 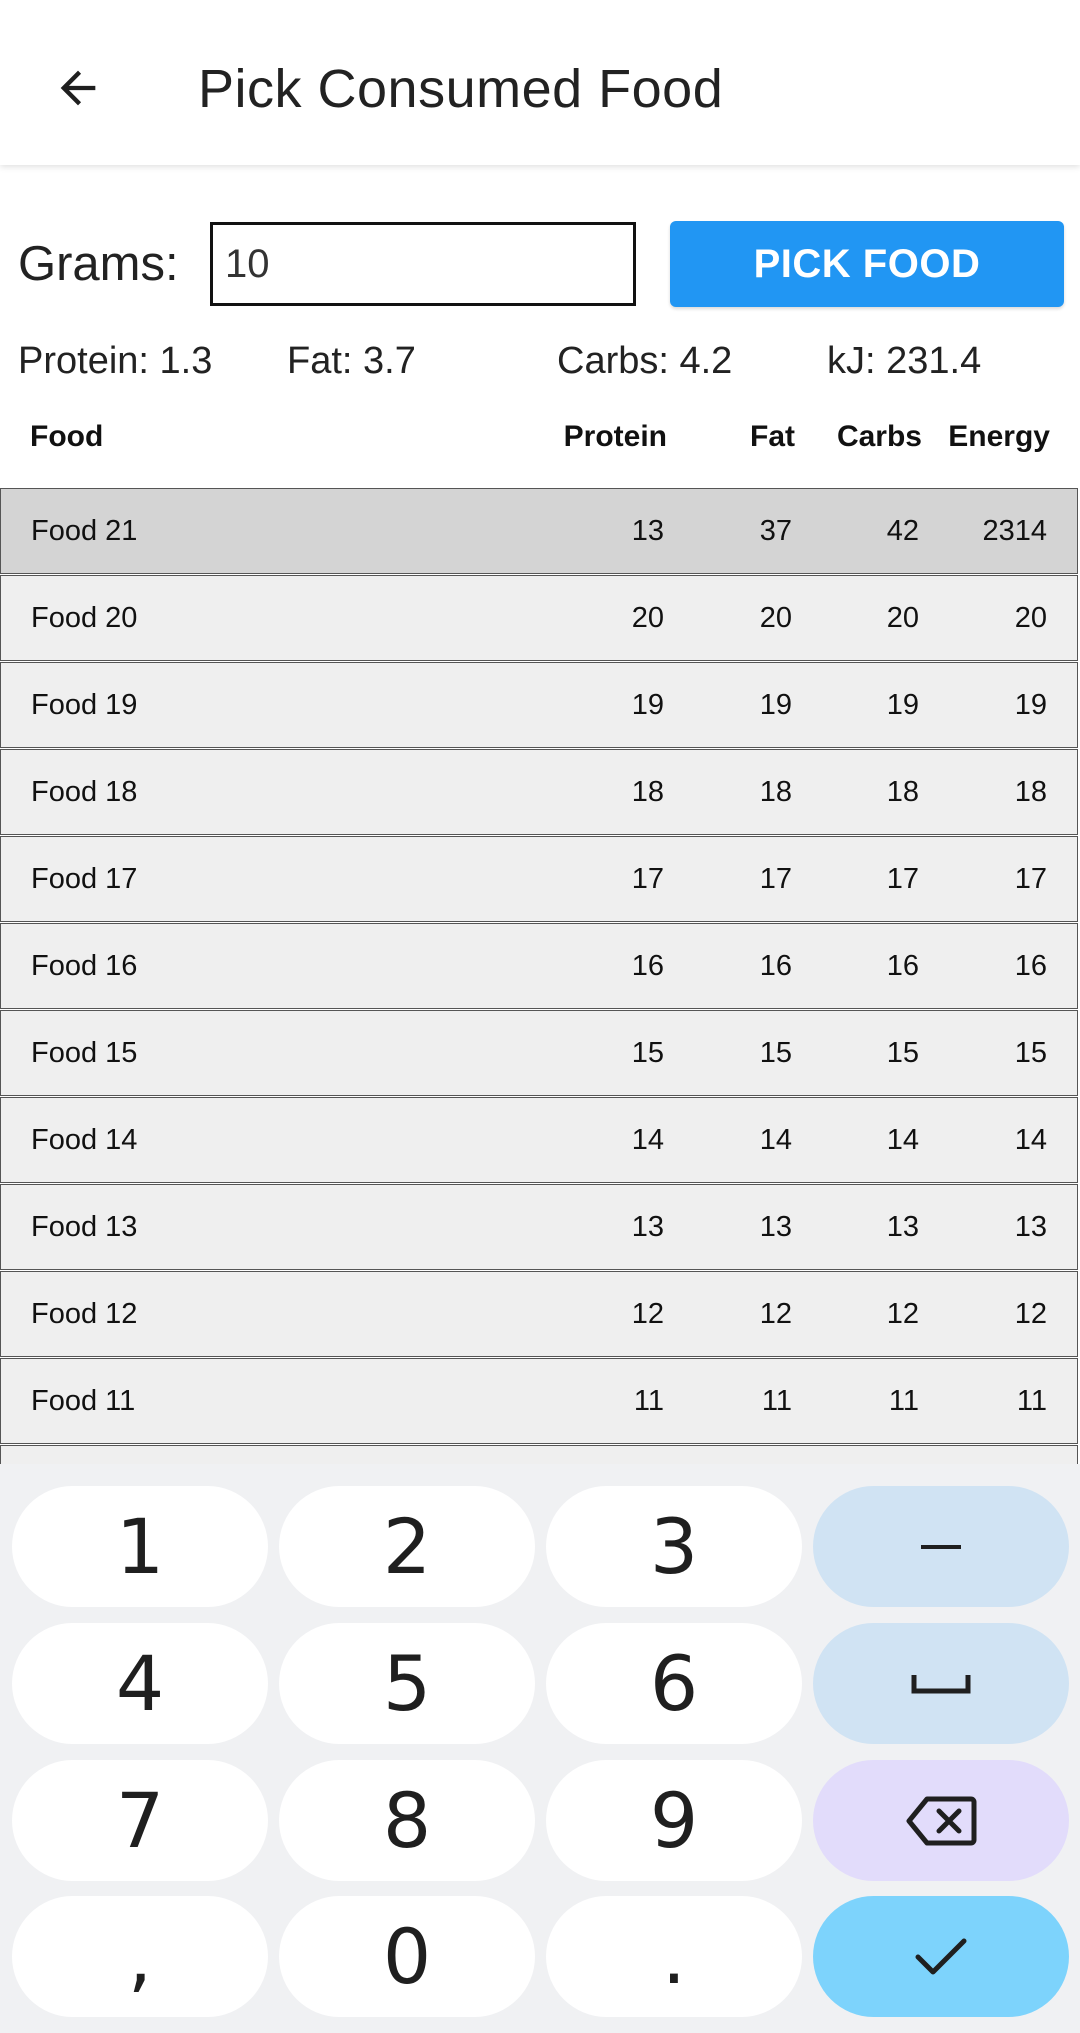 I want to click on cell-protein: 15, so click(x=647, y=1053).